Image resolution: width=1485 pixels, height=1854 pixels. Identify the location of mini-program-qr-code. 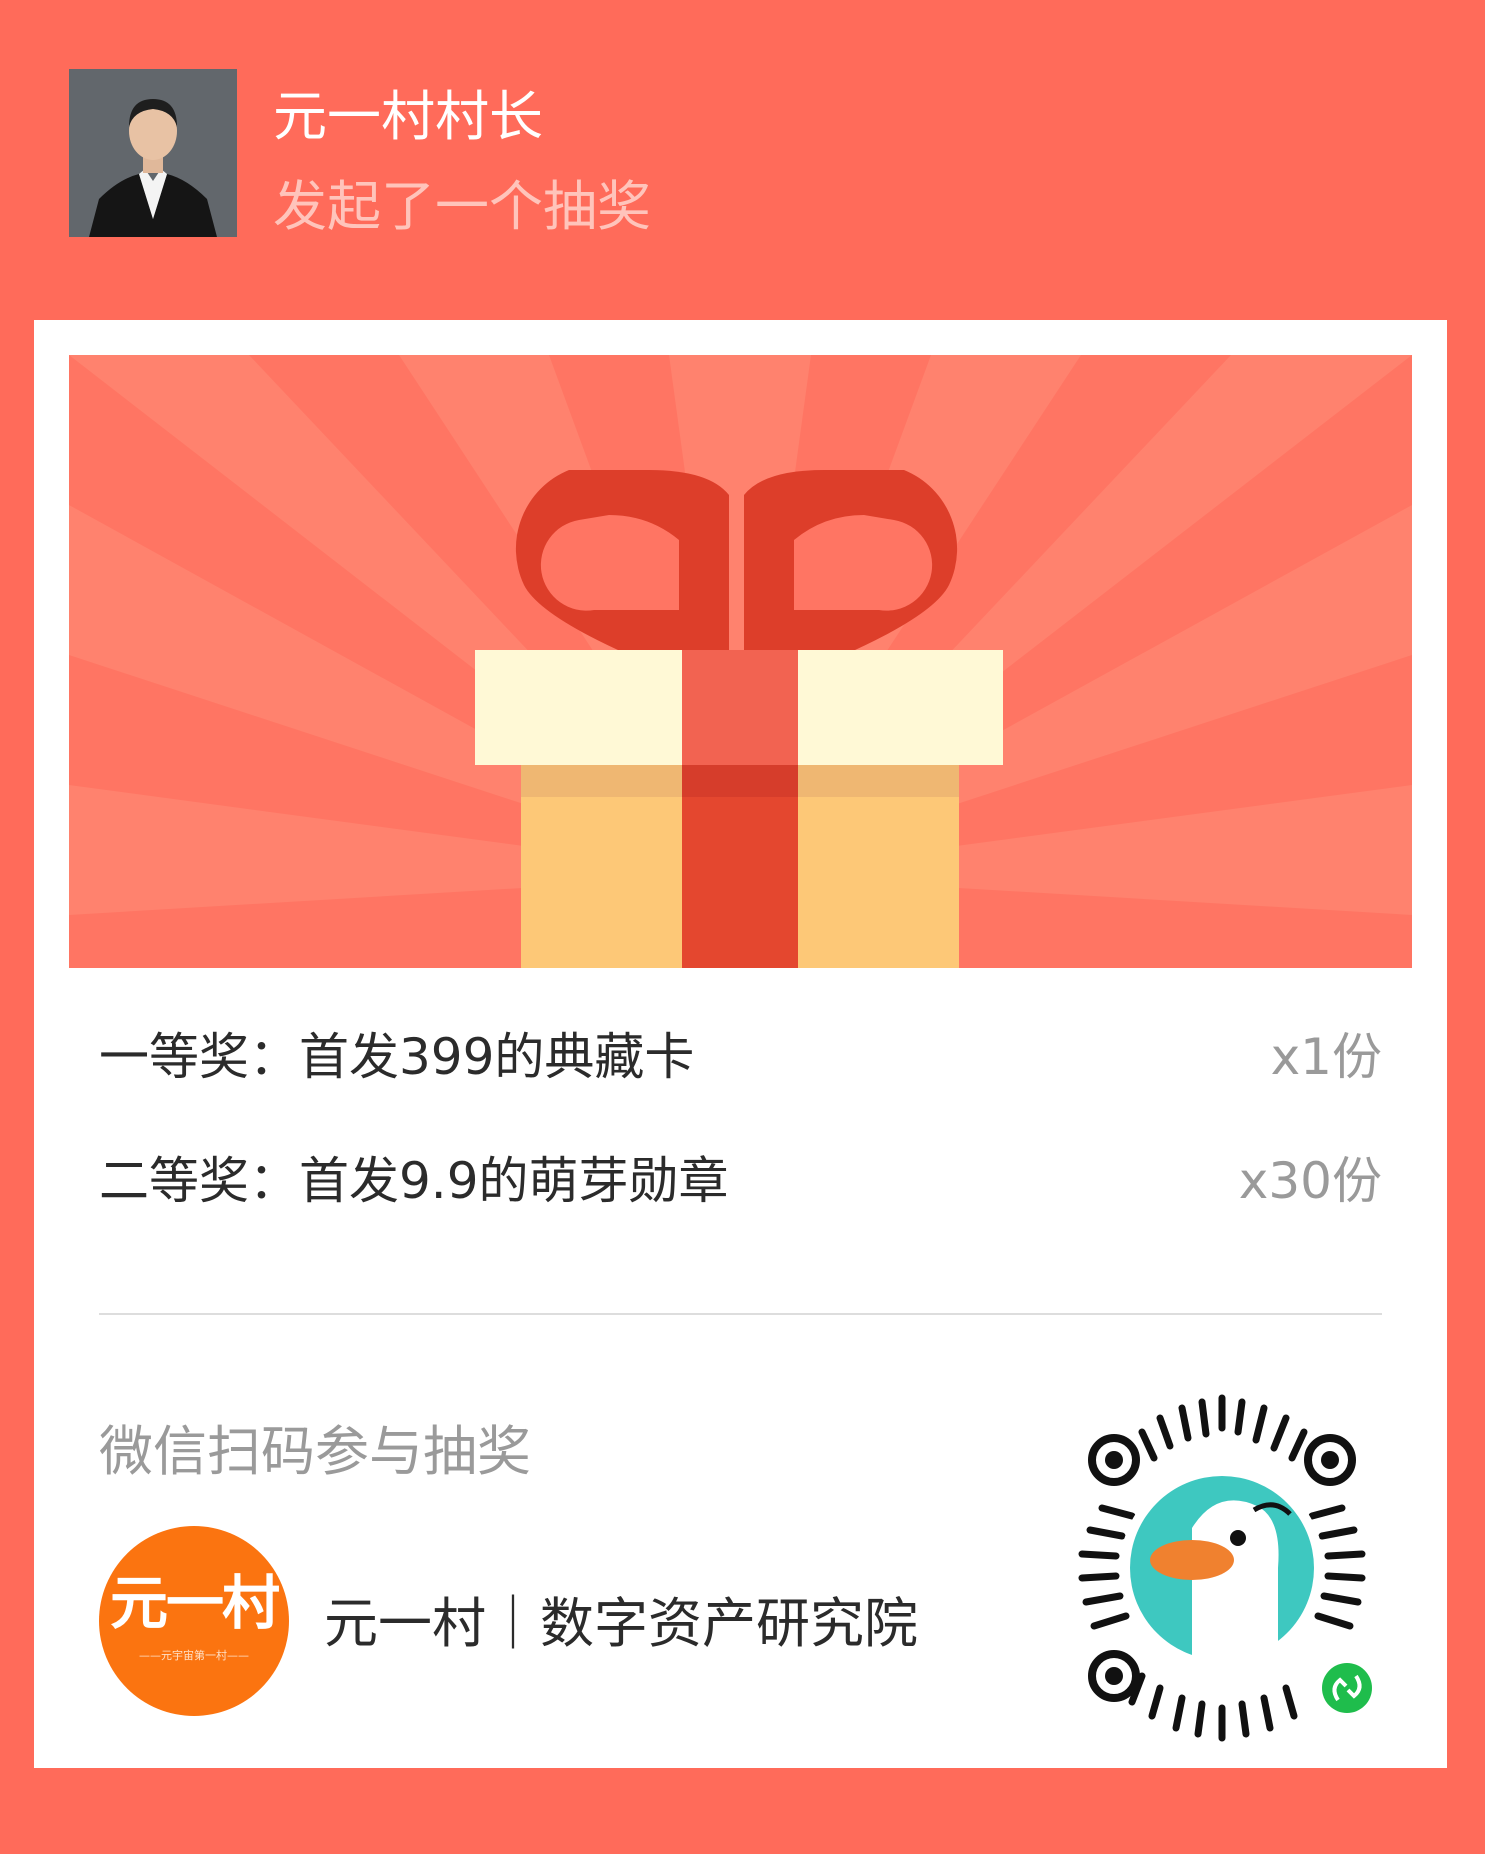
(1222, 1568).